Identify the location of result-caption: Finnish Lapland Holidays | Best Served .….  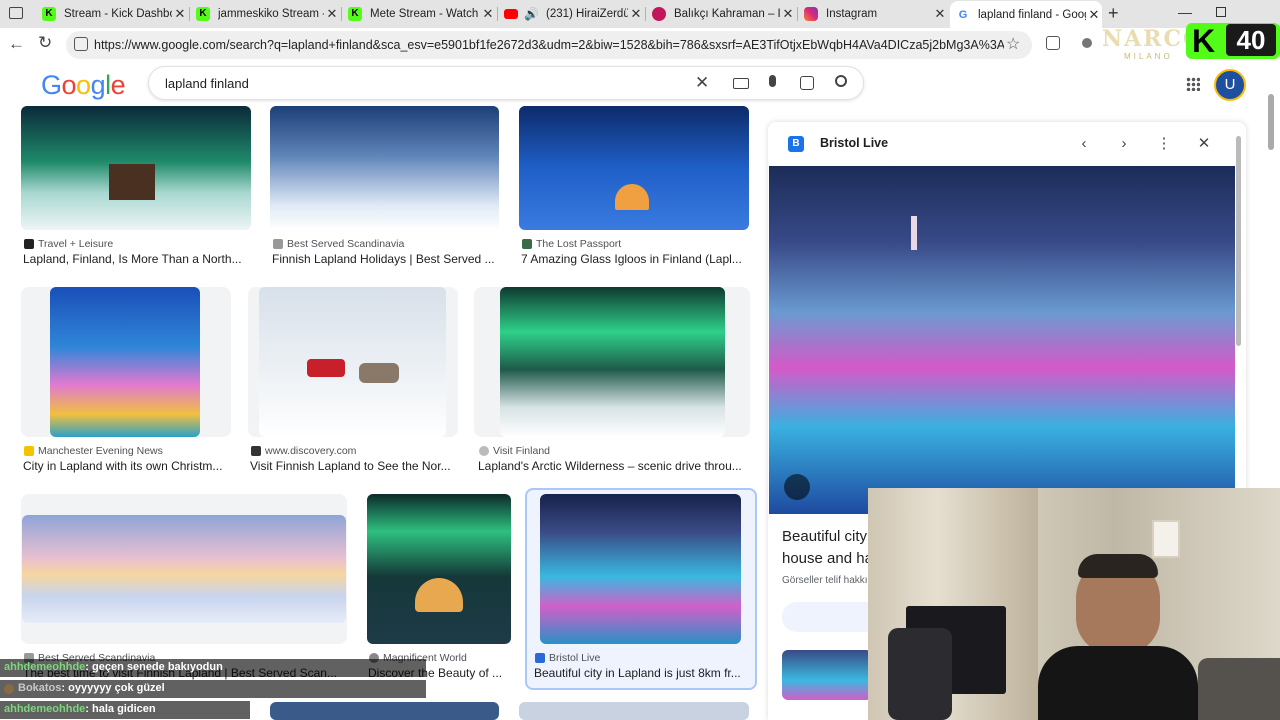
(385, 259).